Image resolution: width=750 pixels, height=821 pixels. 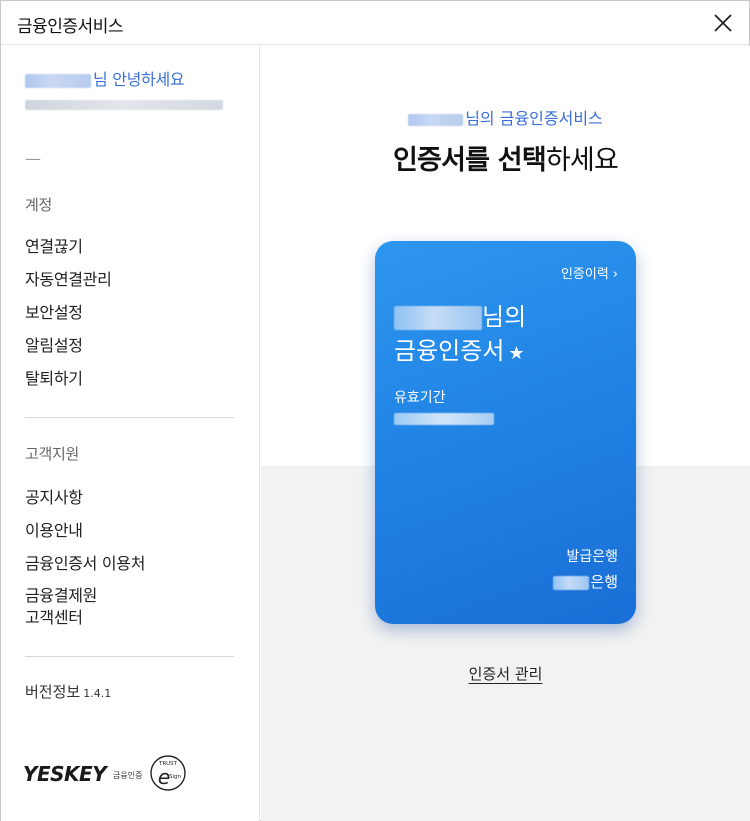 I want to click on page-title: 인증서를 선택하세요, so click(x=505, y=157).